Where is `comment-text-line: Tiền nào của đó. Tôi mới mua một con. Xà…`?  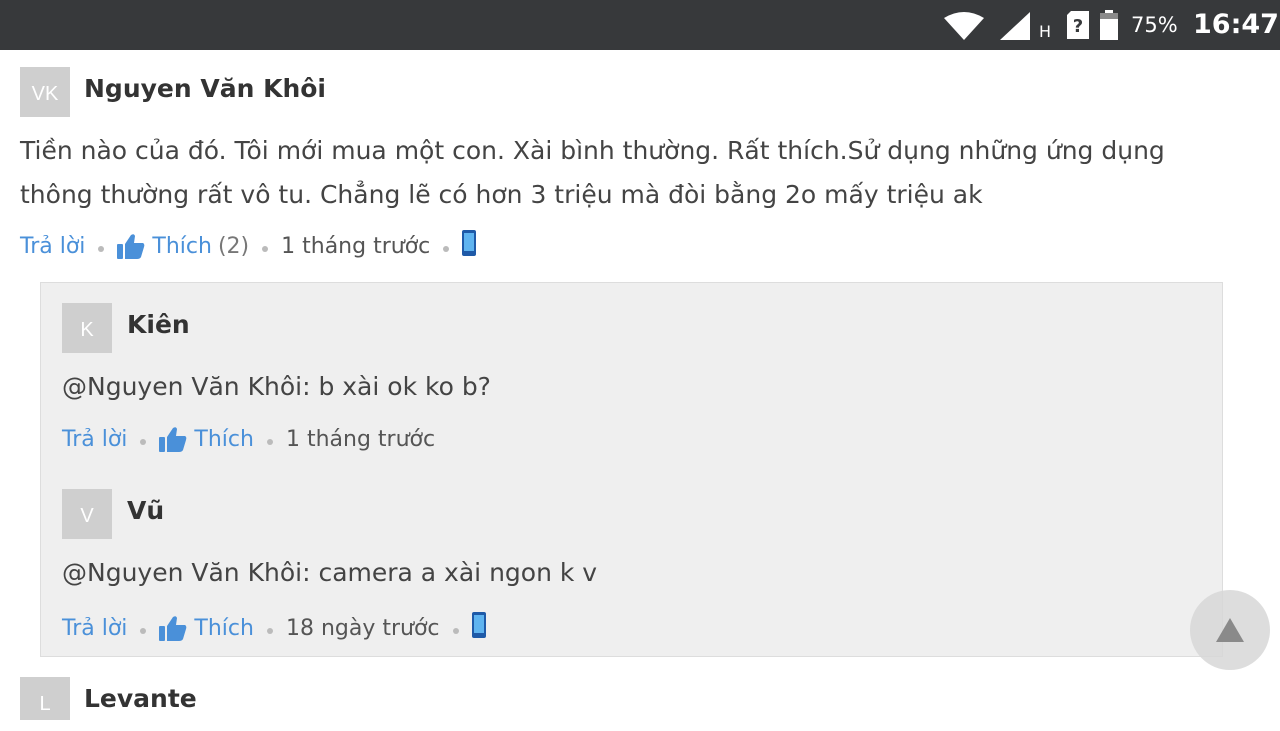 comment-text-line: Tiền nào của đó. Tôi mới mua một con. Xà… is located at coordinates (592, 150).